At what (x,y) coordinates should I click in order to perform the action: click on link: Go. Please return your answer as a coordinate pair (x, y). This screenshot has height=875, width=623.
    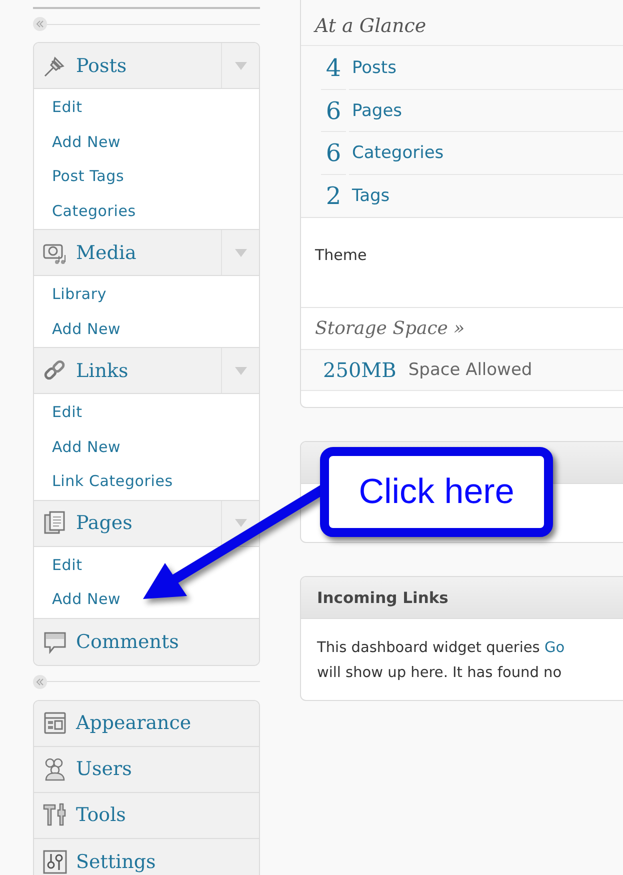
    Looking at the image, I should click on (554, 648).